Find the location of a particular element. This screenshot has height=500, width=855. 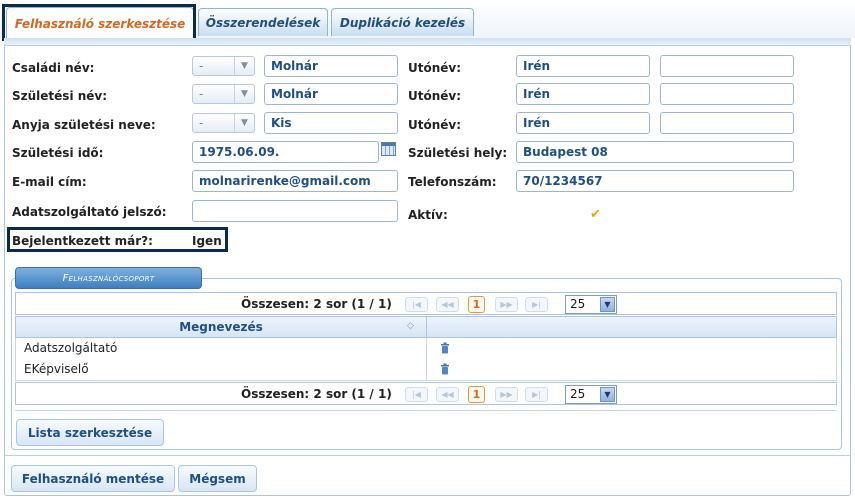

family-name-prefix-select: - ▼ is located at coordinates (223, 66).